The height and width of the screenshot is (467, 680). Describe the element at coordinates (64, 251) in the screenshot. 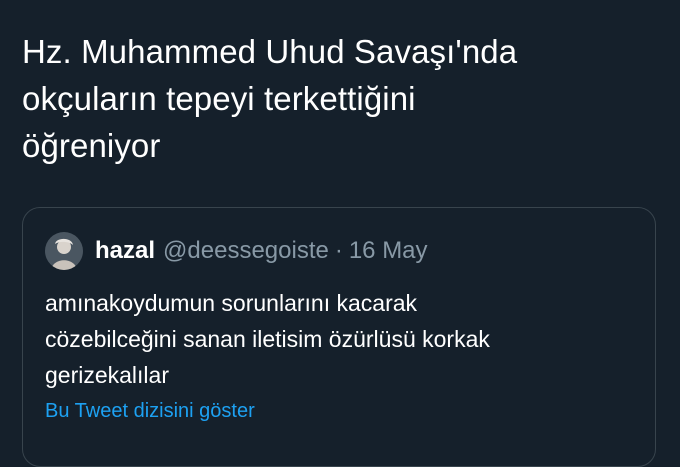

I see `user-avatar-icon` at that location.